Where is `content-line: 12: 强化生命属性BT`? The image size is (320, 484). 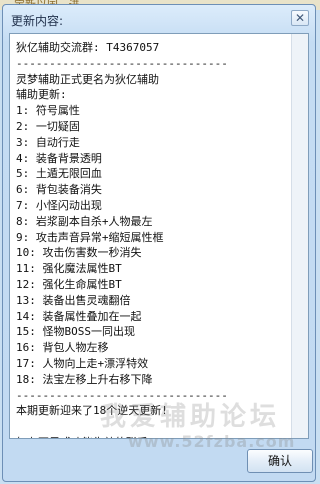
content-line: 12: 强化生命属性BT is located at coordinates (69, 284).